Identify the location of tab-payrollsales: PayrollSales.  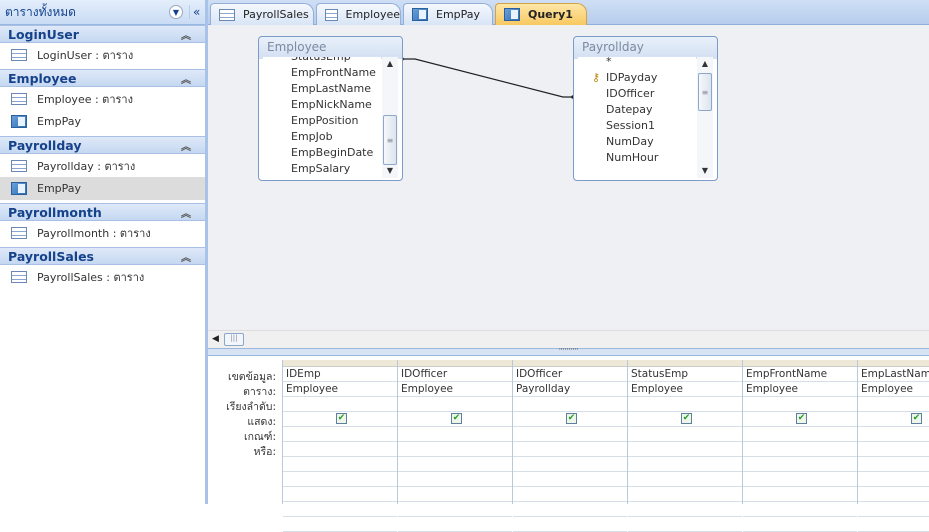
(262, 14).